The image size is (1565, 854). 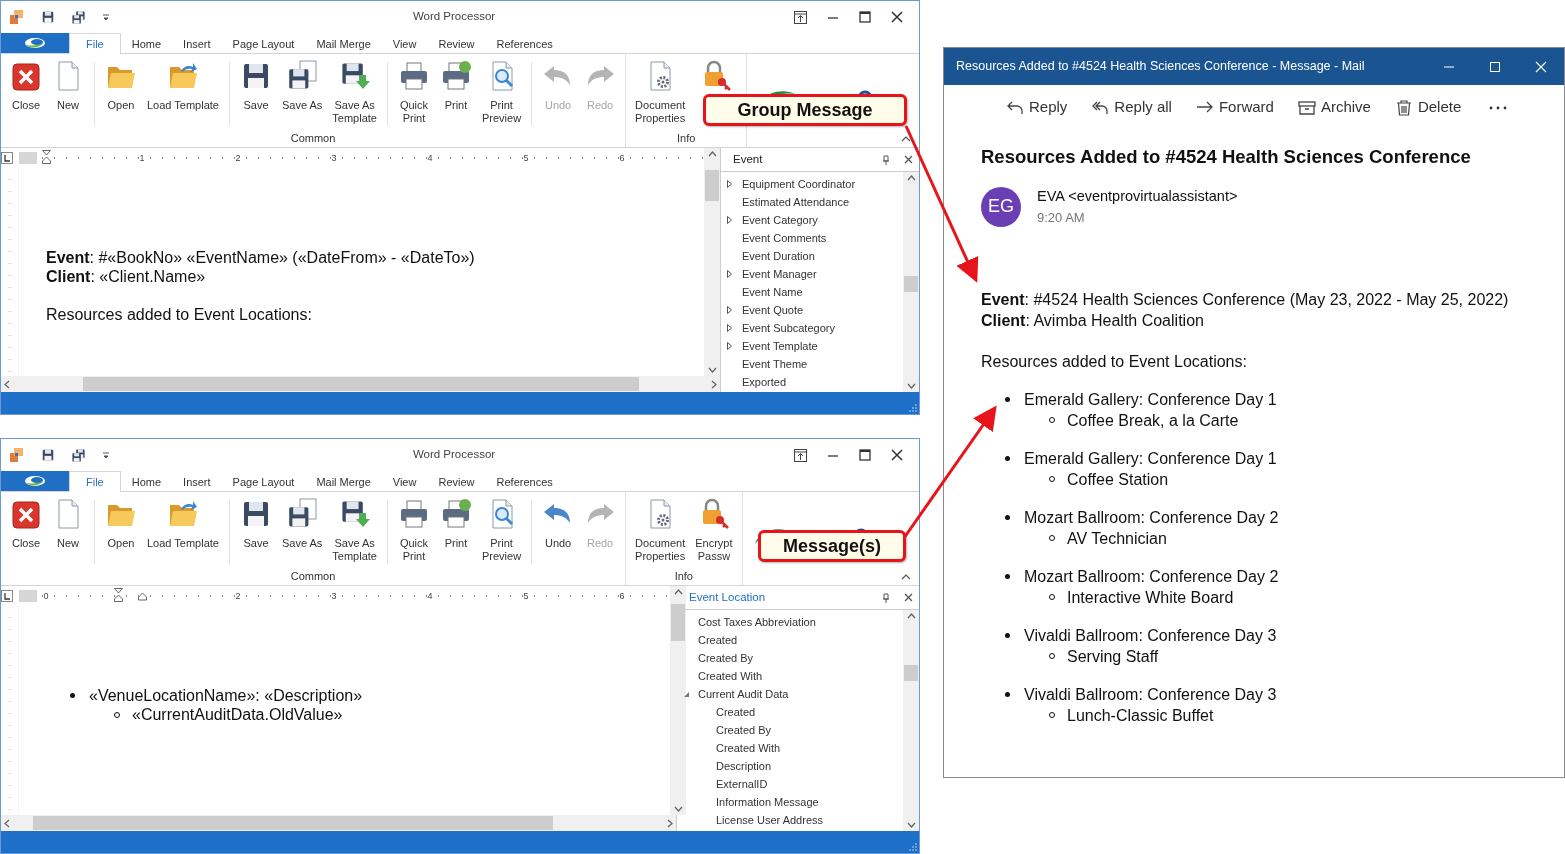 I want to click on toolbar-button: Reply, so click(x=1037, y=107).